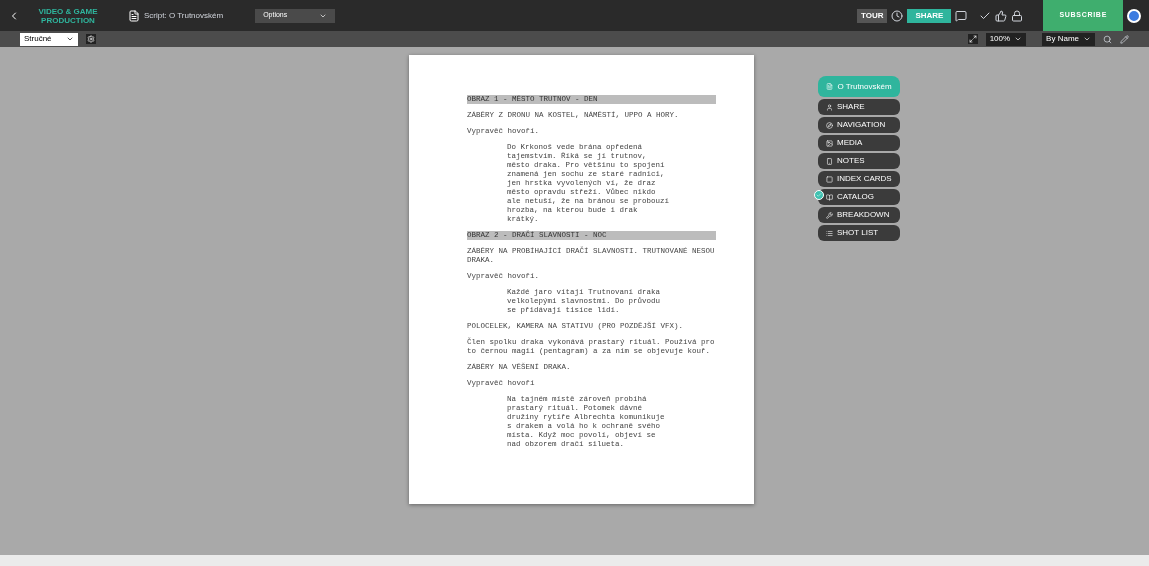  Describe the element at coordinates (829, 215) in the screenshot. I see `wrench-icon` at that location.